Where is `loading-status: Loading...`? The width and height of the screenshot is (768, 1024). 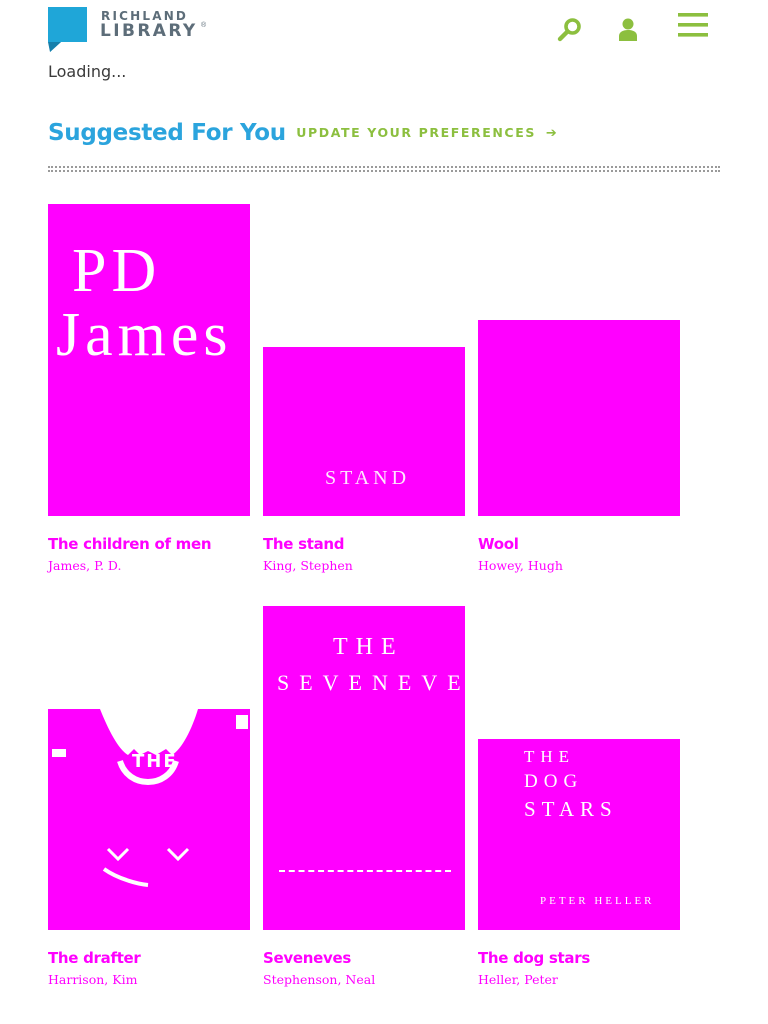
loading-status: Loading... is located at coordinates (87, 71).